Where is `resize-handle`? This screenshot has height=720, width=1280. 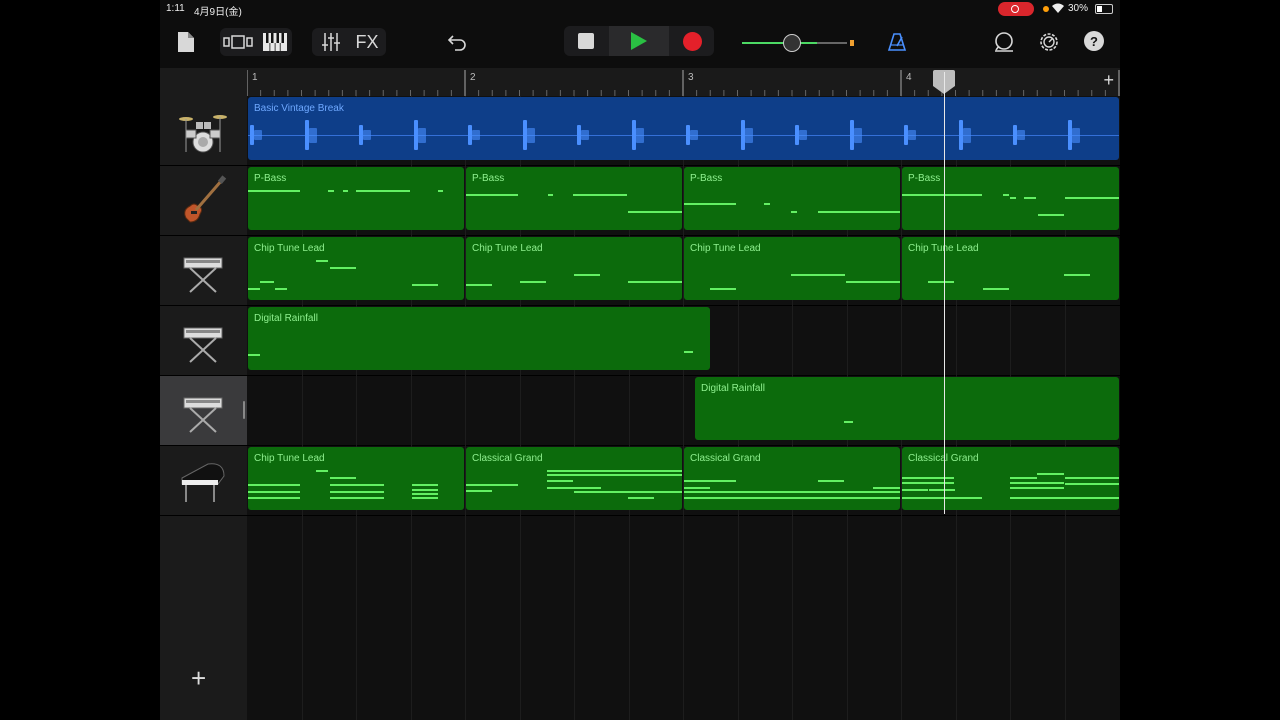
resize-handle is located at coordinates (244, 410).